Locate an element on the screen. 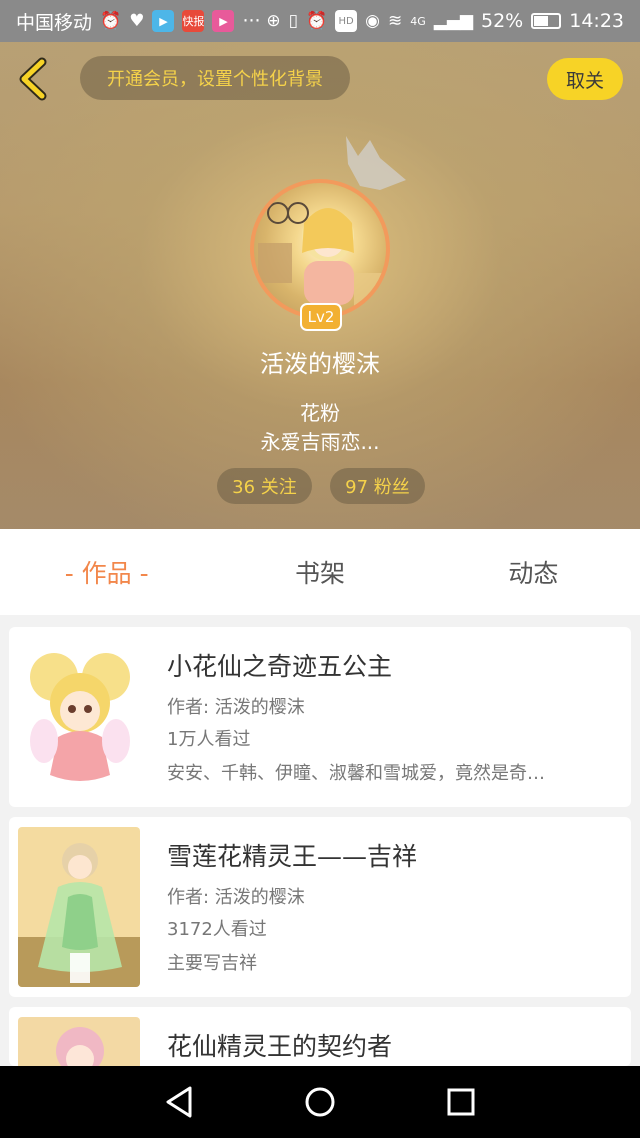 The image size is (640, 1138). user-role: 花粉 is located at coordinates (320, 413).